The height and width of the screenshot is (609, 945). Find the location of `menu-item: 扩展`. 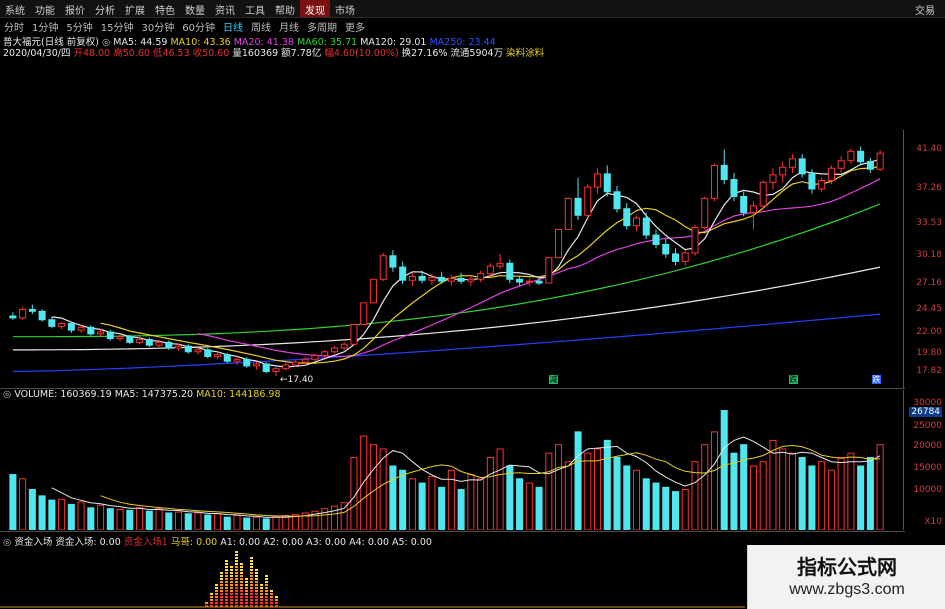

menu-item: 扩展 is located at coordinates (135, 8).